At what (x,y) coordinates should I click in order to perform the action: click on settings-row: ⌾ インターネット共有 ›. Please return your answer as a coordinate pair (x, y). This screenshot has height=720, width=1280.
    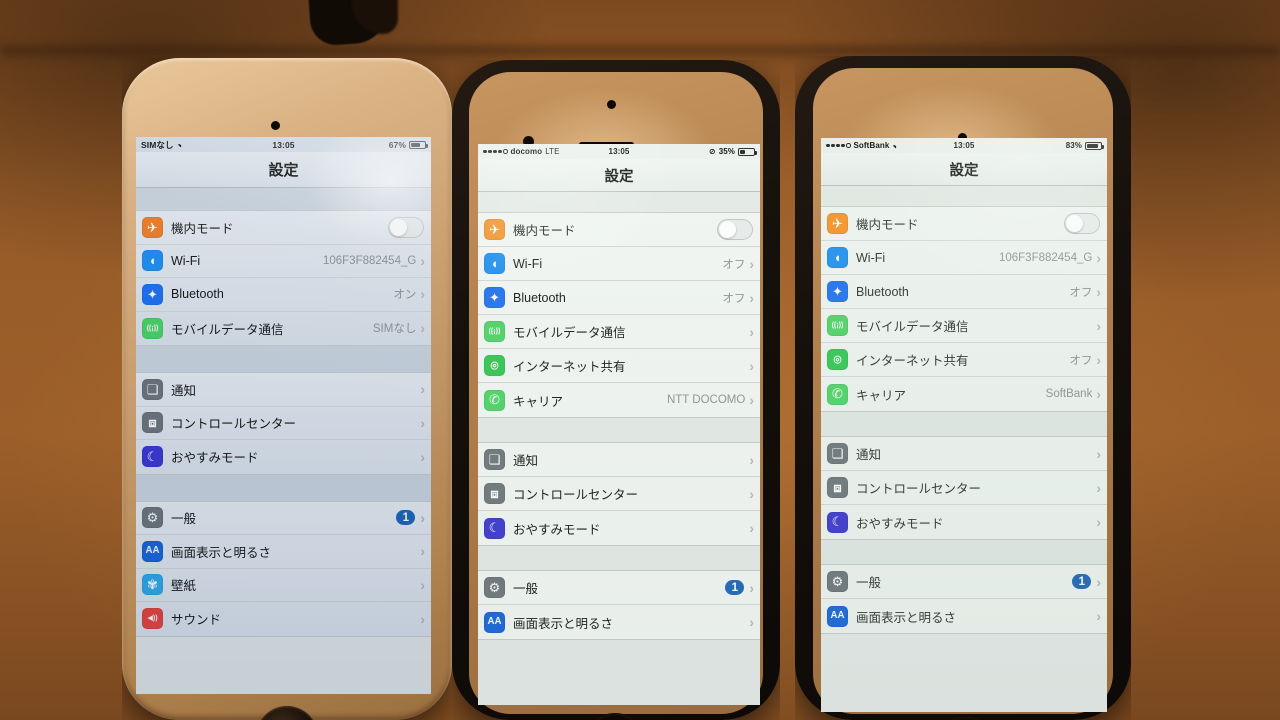
    Looking at the image, I should click on (619, 366).